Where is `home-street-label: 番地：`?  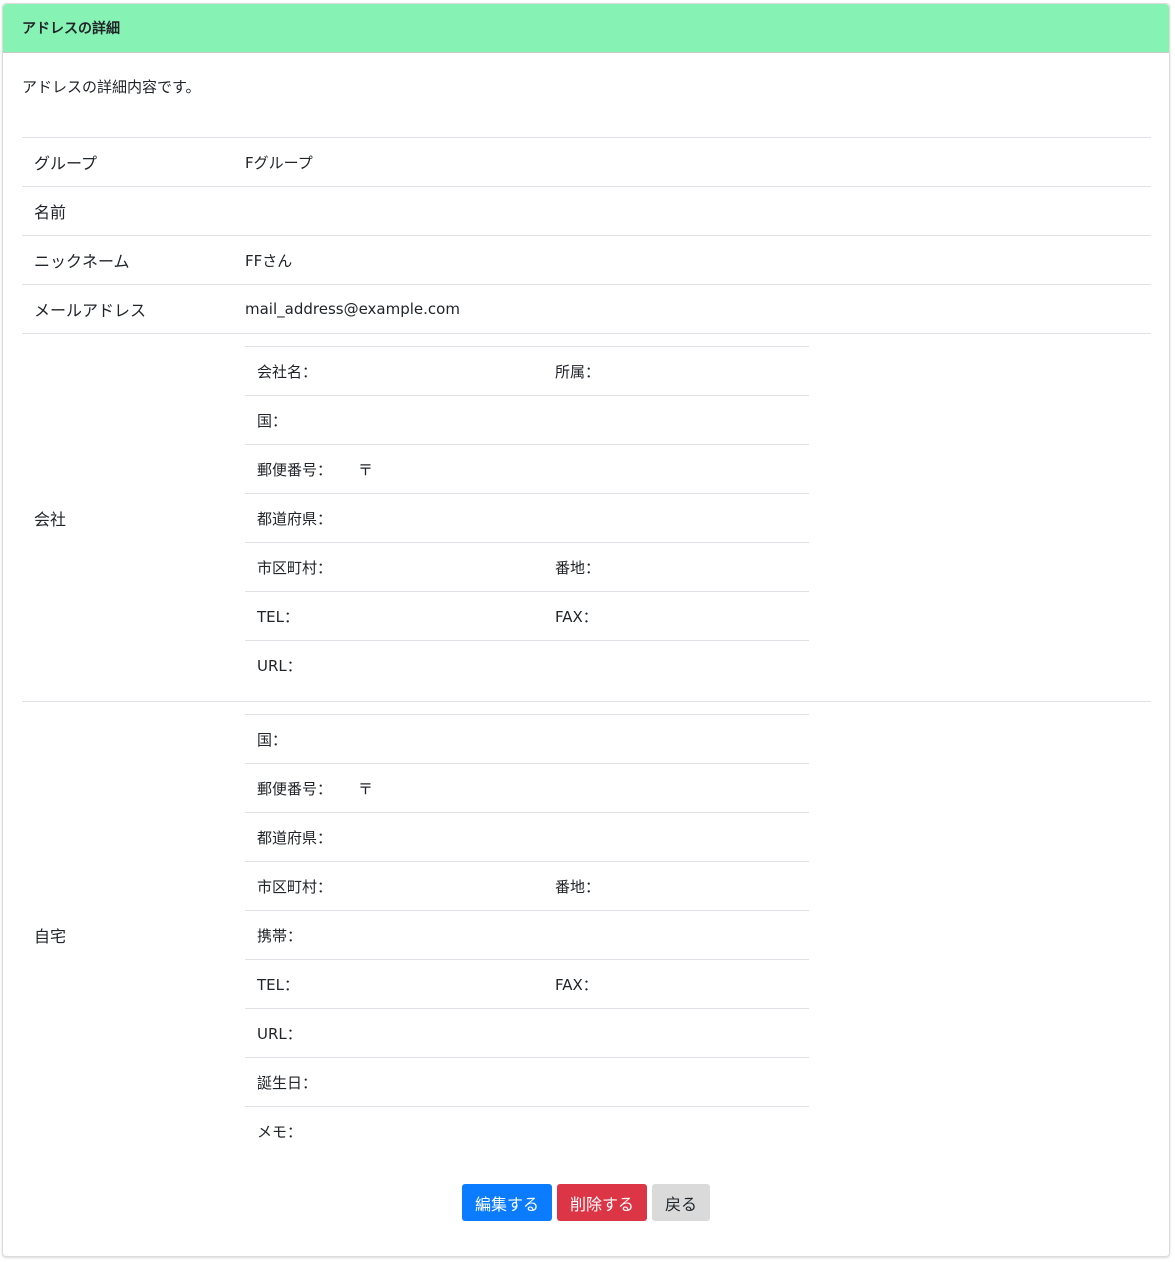 home-street-label: 番地： is located at coordinates (676, 886).